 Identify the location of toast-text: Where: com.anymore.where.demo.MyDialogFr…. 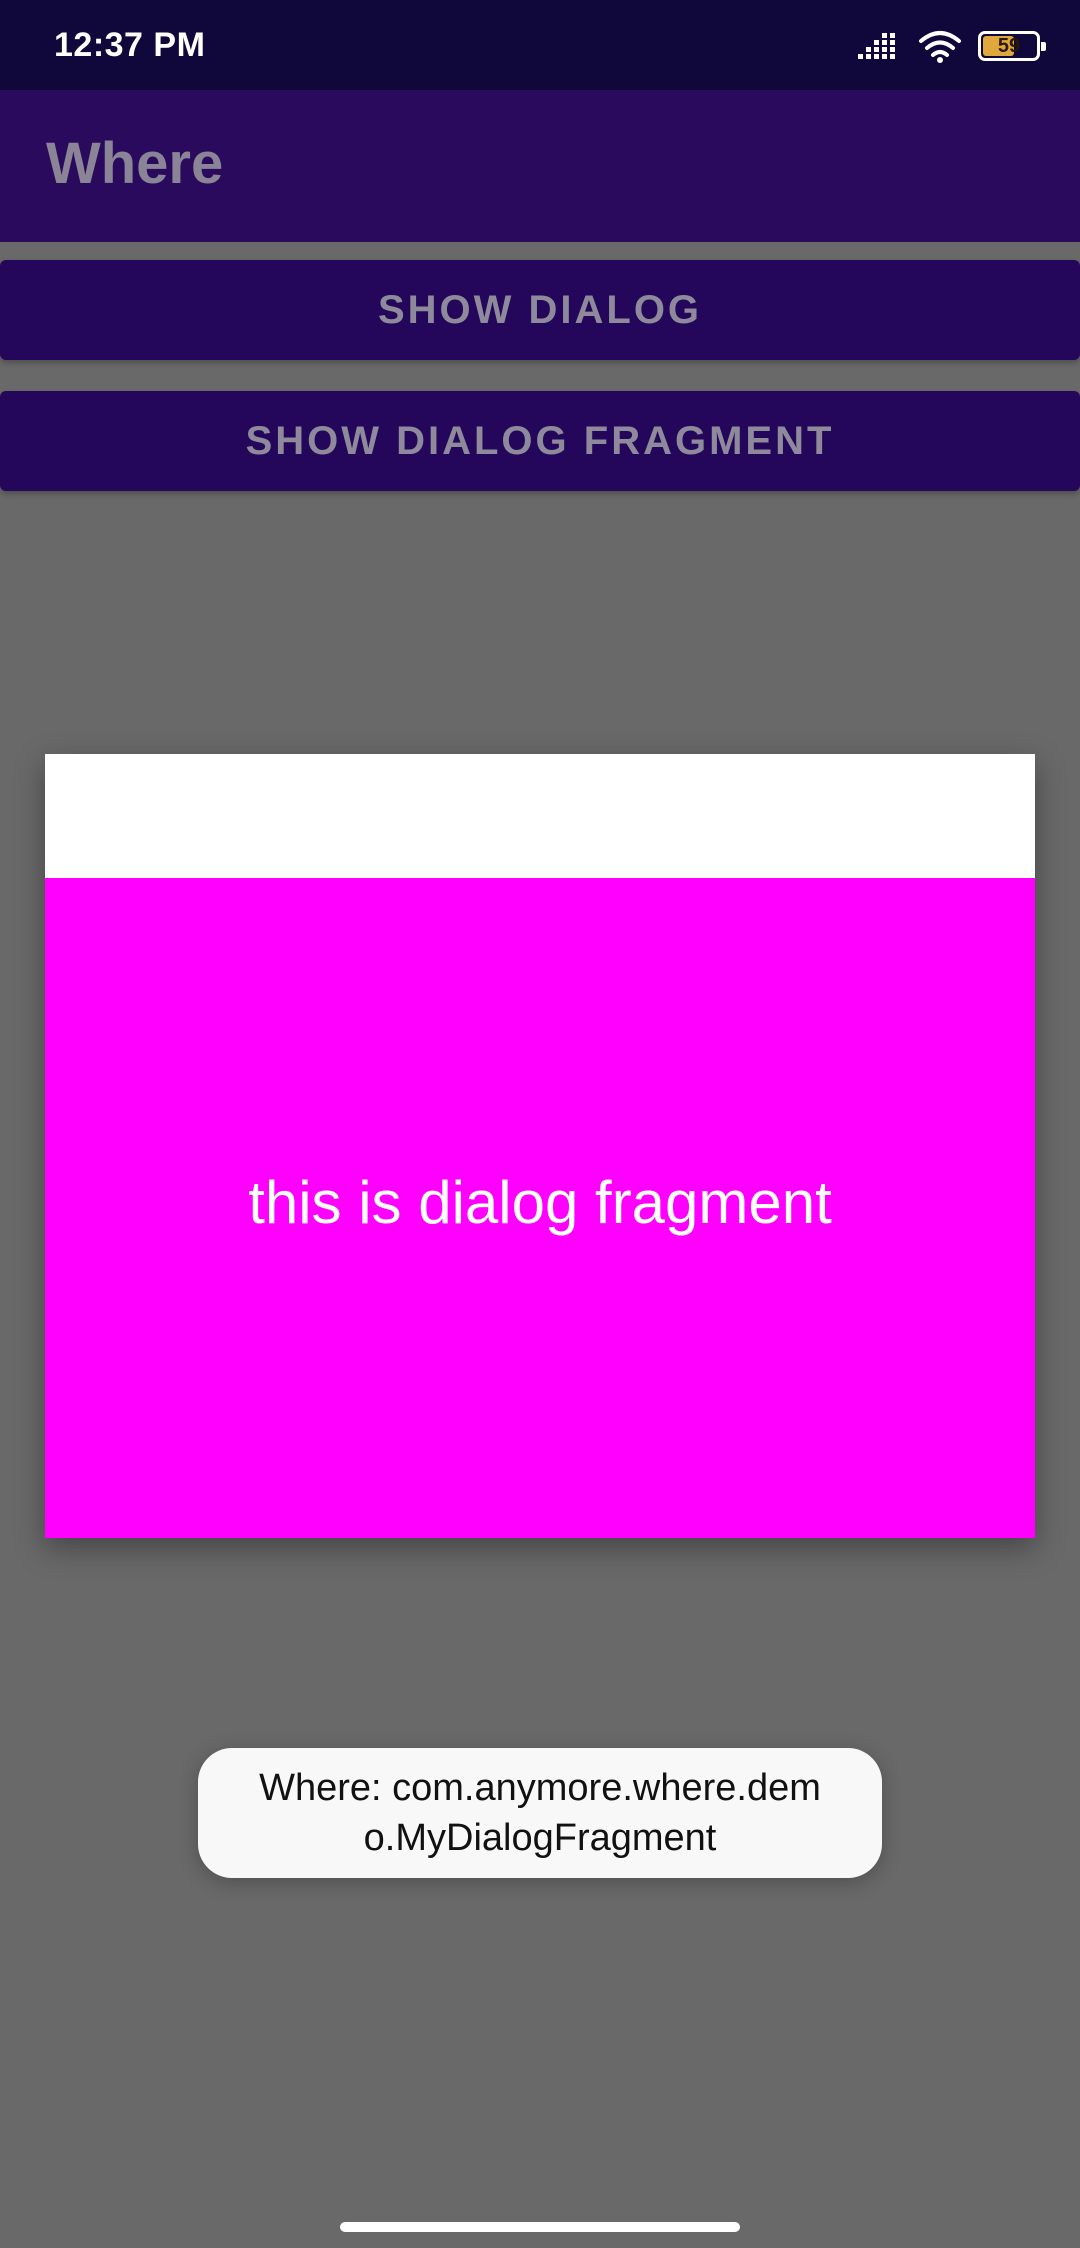
(540, 1813).